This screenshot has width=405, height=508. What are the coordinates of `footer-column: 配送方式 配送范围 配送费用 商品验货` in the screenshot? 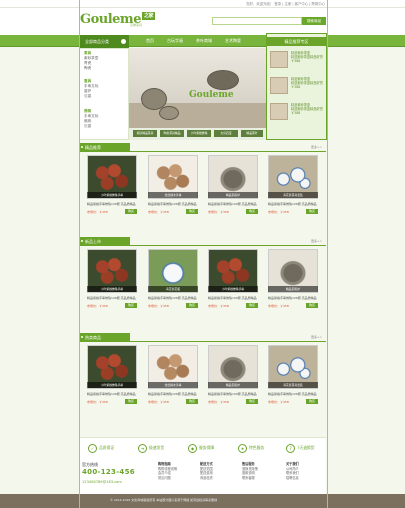 It's located at (220, 471).